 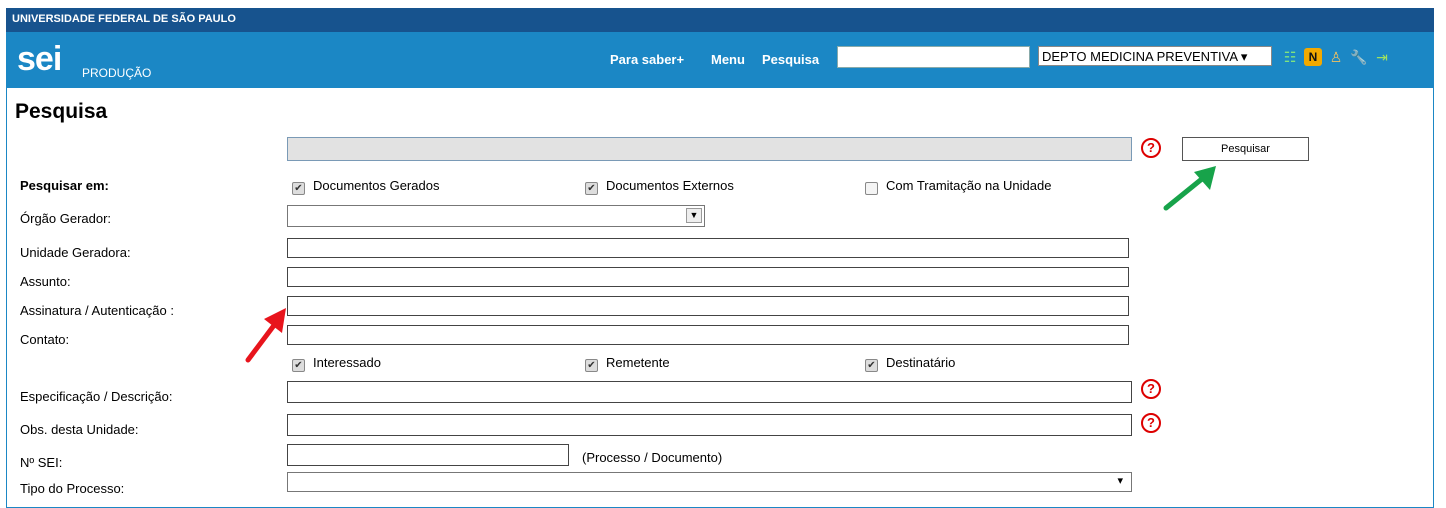 I want to click on checkbox-documentos-externos: ✔ Documentos Externos, so click(x=659, y=186).